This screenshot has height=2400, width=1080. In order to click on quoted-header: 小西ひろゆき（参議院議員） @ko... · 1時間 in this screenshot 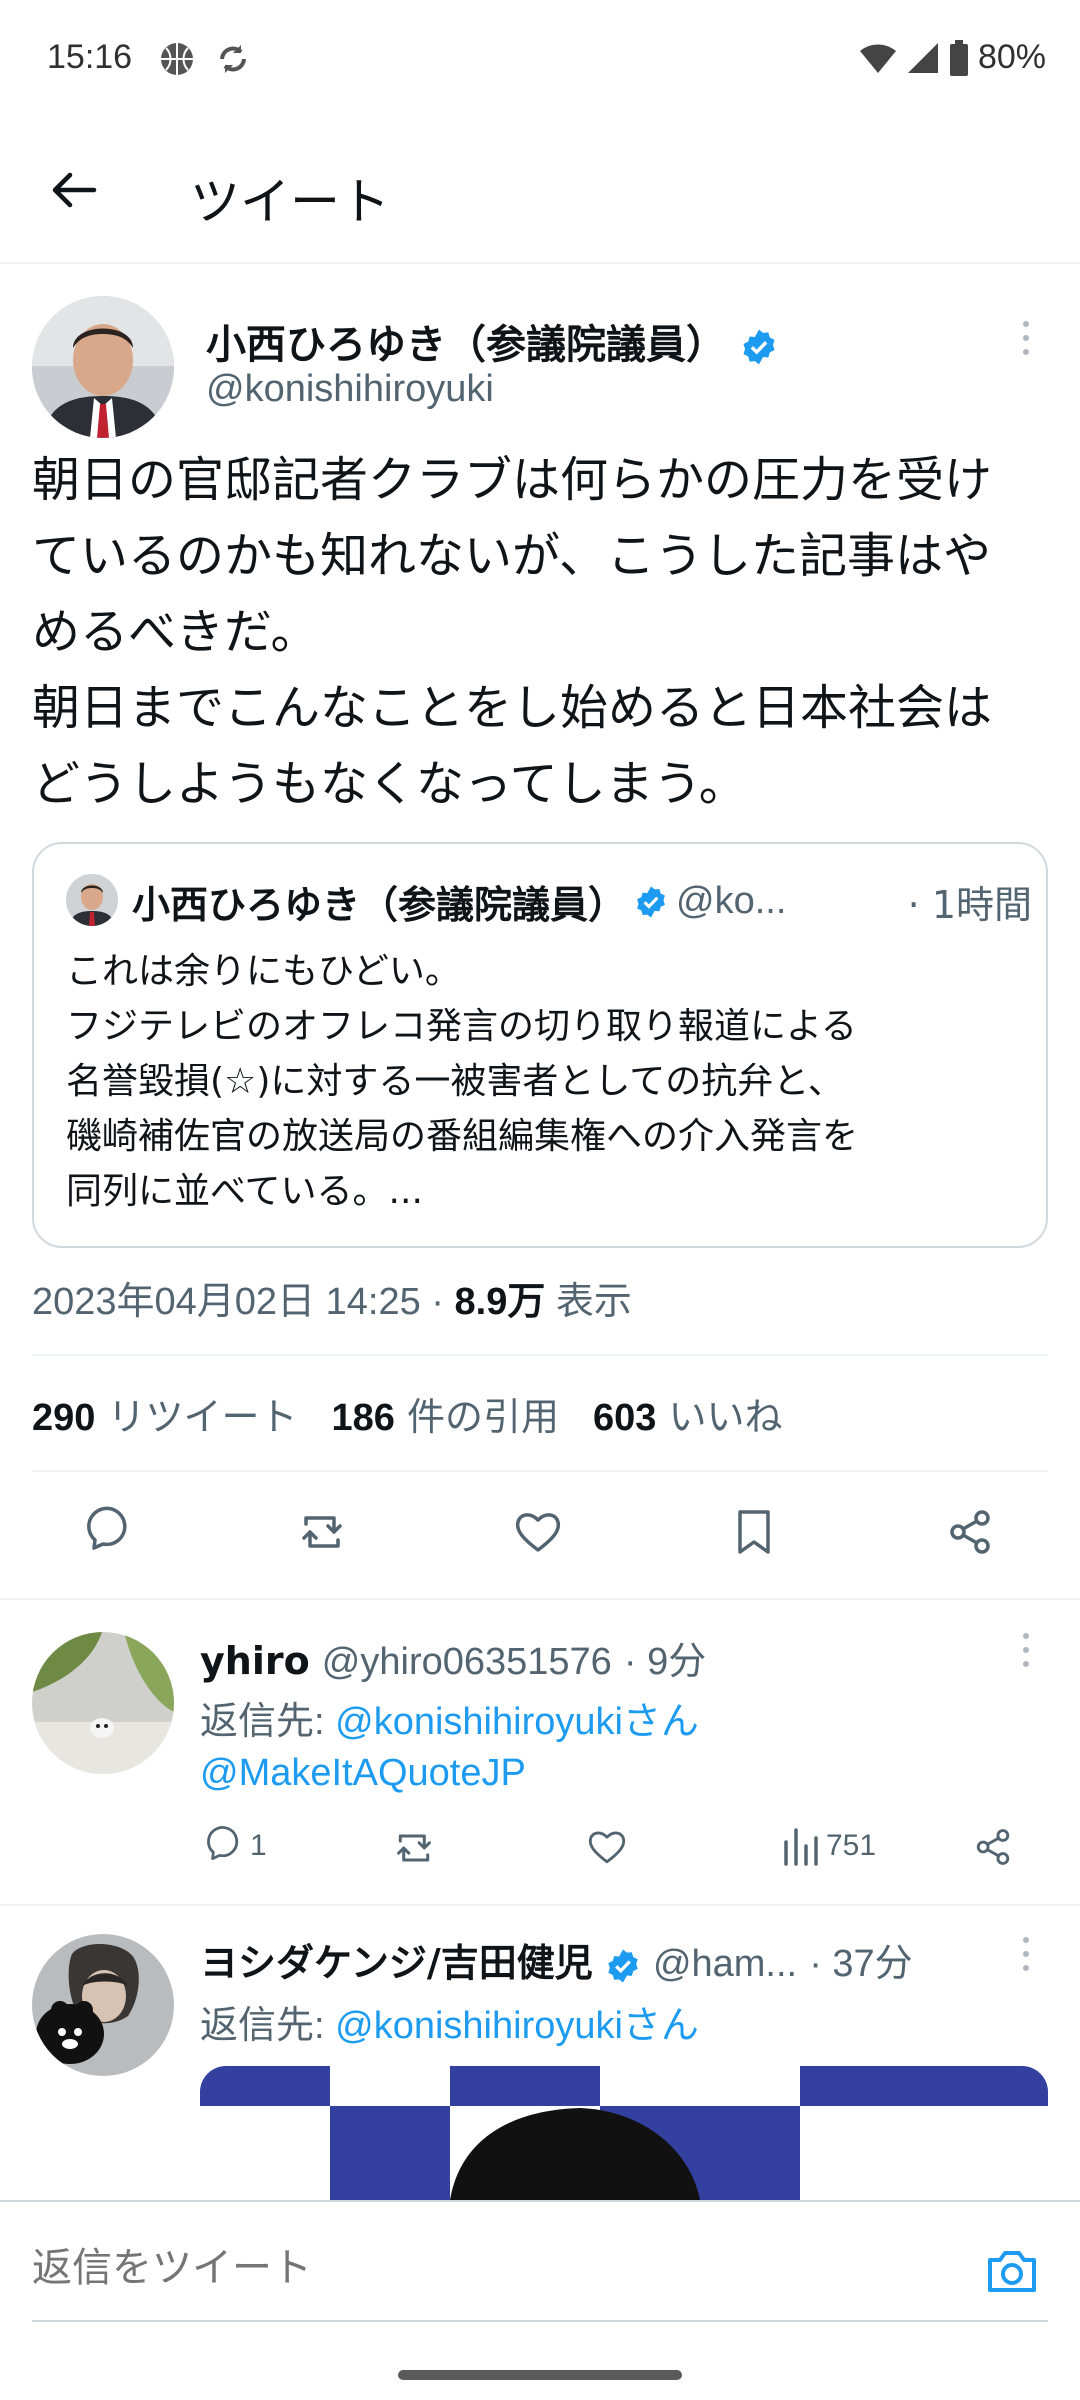, I will do `click(582, 901)`.